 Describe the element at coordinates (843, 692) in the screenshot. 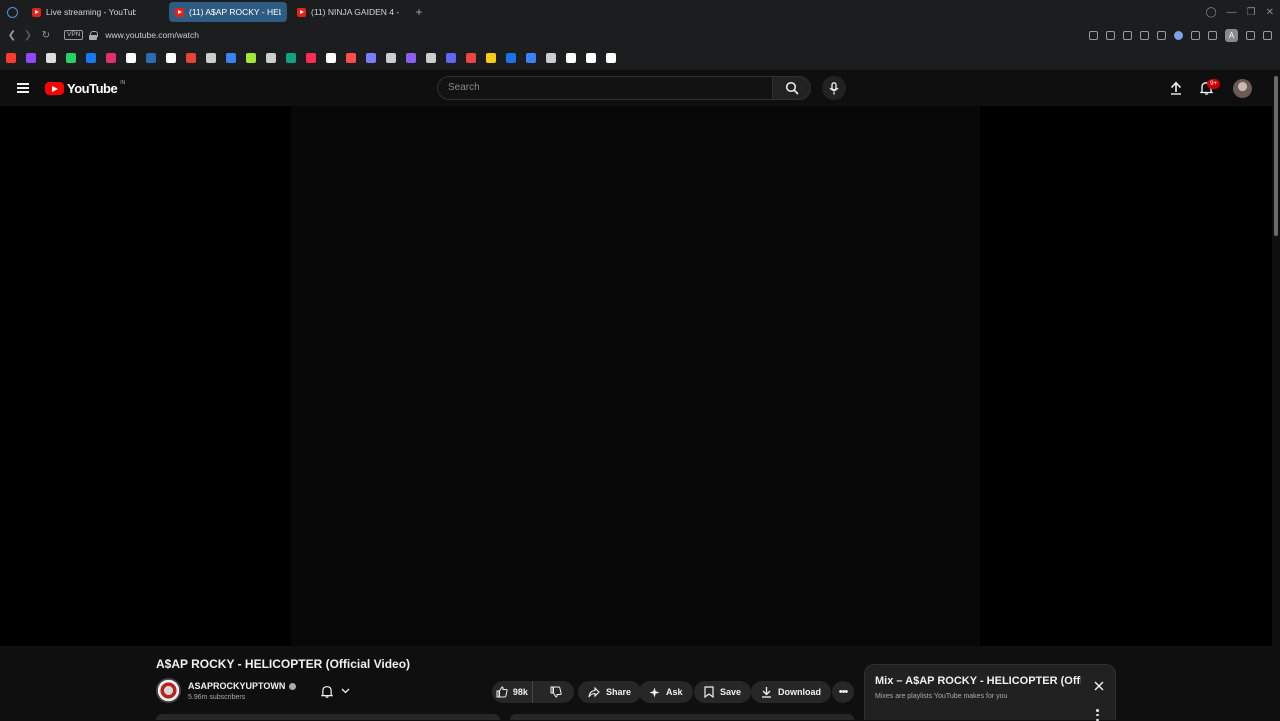

I see `more-actions-button: •••` at that location.